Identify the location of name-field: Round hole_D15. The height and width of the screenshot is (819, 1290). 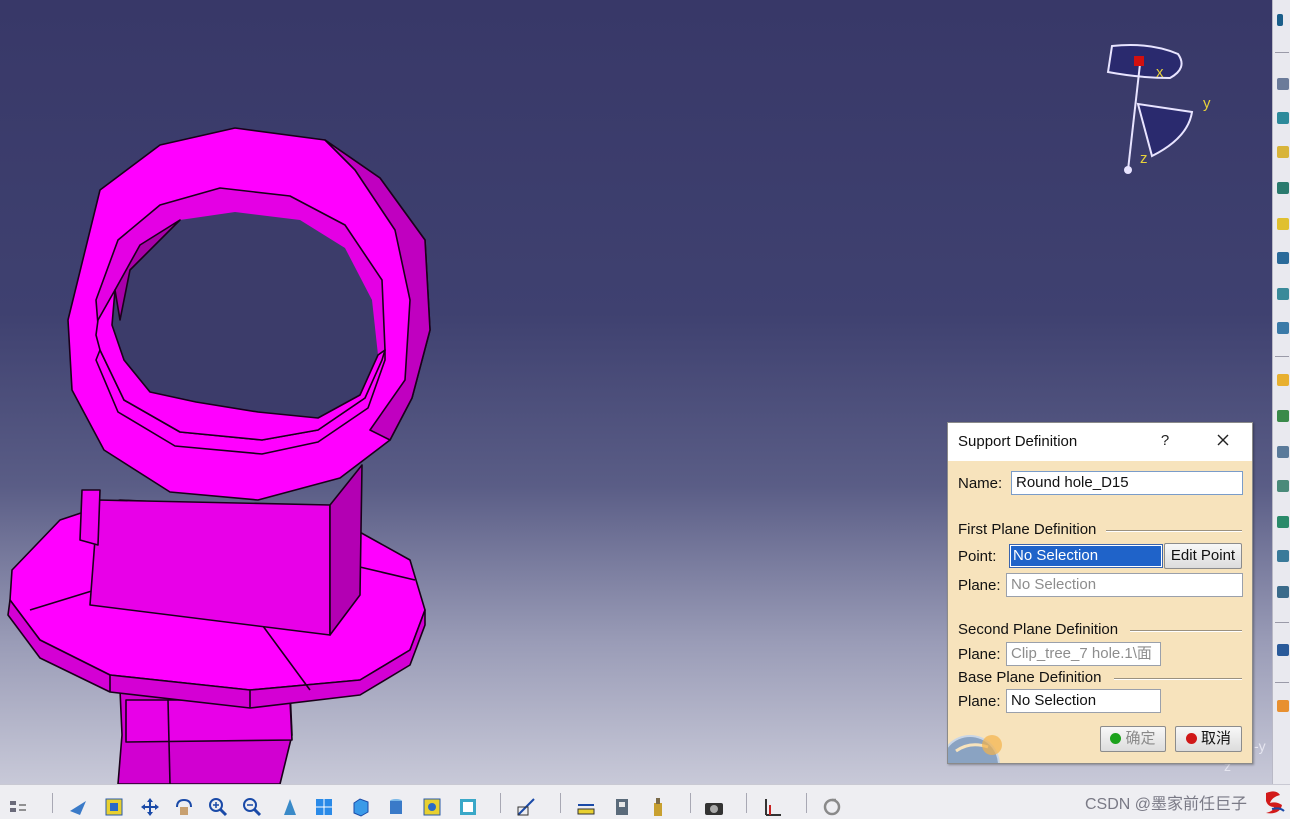
(1127, 483).